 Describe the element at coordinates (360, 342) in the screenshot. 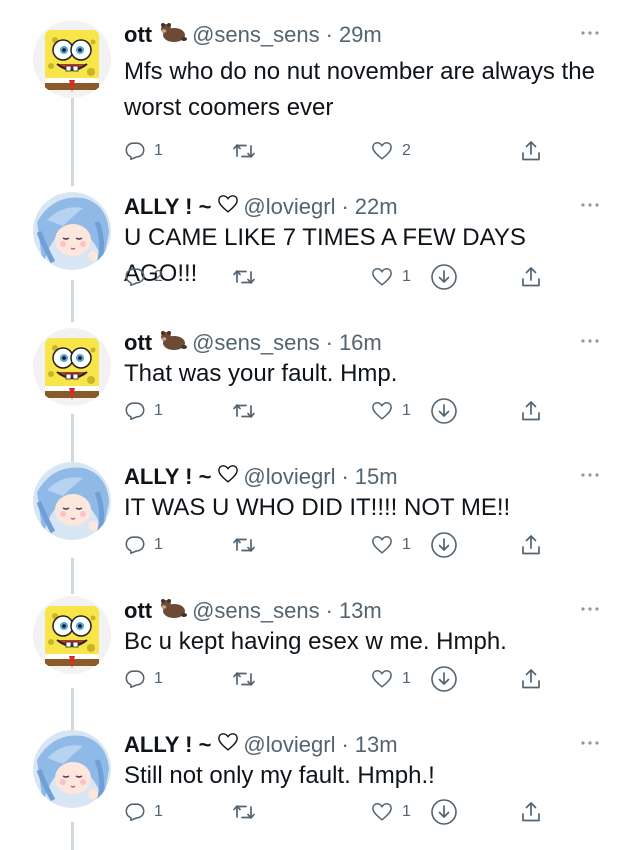

I see `timestamp: 16m` at that location.